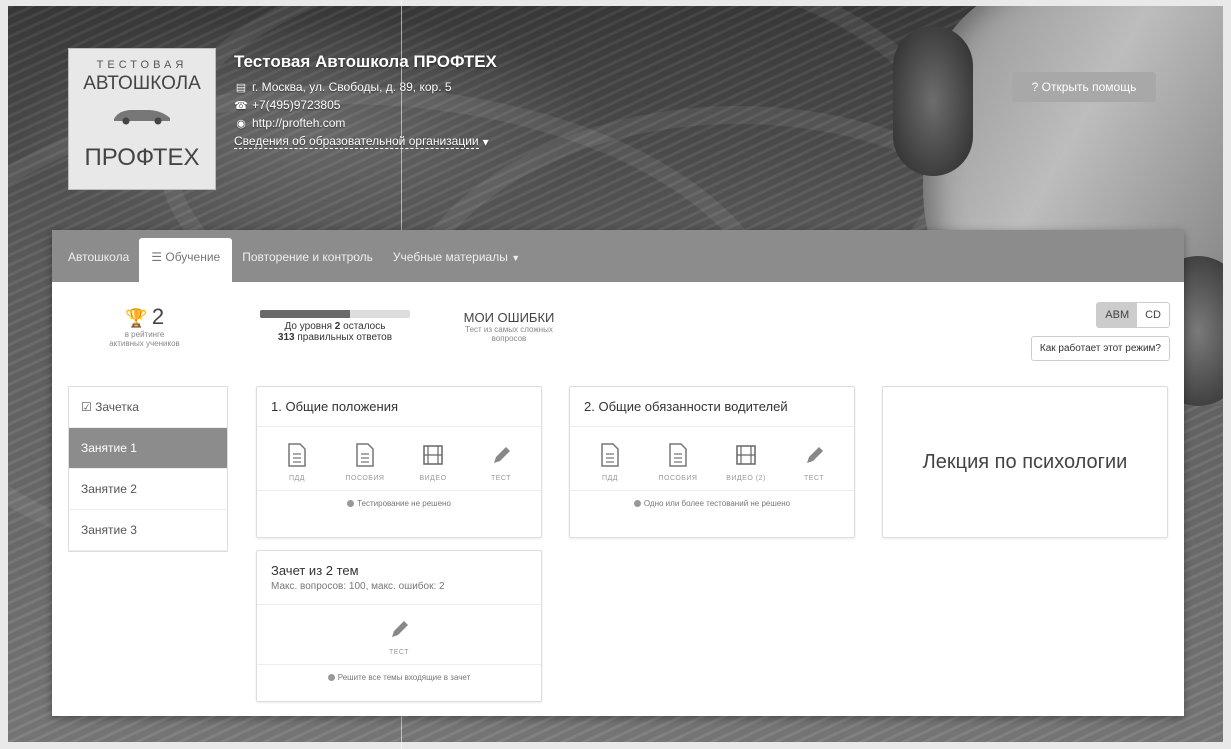 This screenshot has height=749, width=1231. Describe the element at coordinates (399, 504) in the screenshot. I see `topic-card-status: Тестирование не решено` at that location.